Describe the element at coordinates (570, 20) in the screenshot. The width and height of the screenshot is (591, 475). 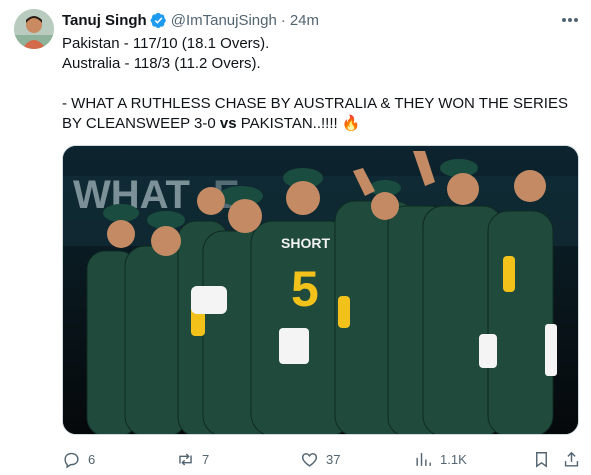
I see `more-icon` at that location.